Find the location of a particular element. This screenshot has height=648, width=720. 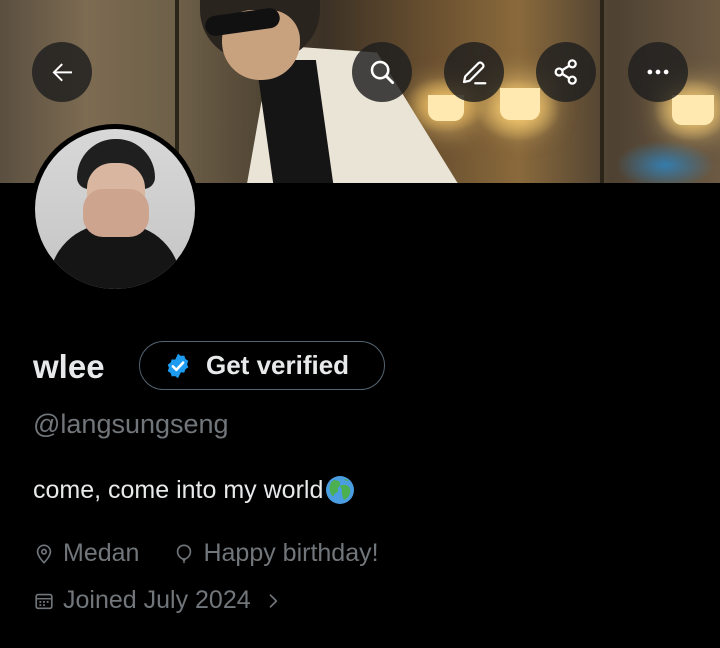

profile-meta-row: Medan Happy birthday! is located at coordinates (206, 553).